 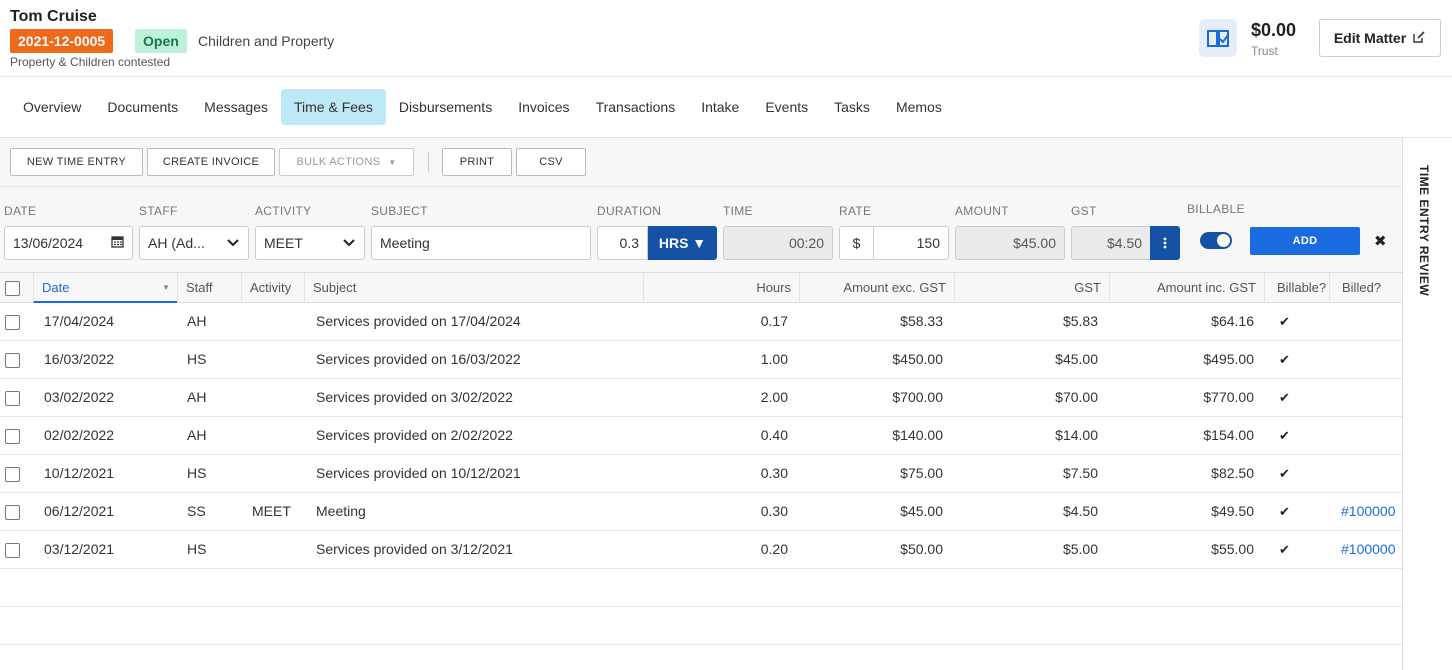 What do you see at coordinates (197, 397) in the screenshot?
I see `cell-staff: AH` at bounding box center [197, 397].